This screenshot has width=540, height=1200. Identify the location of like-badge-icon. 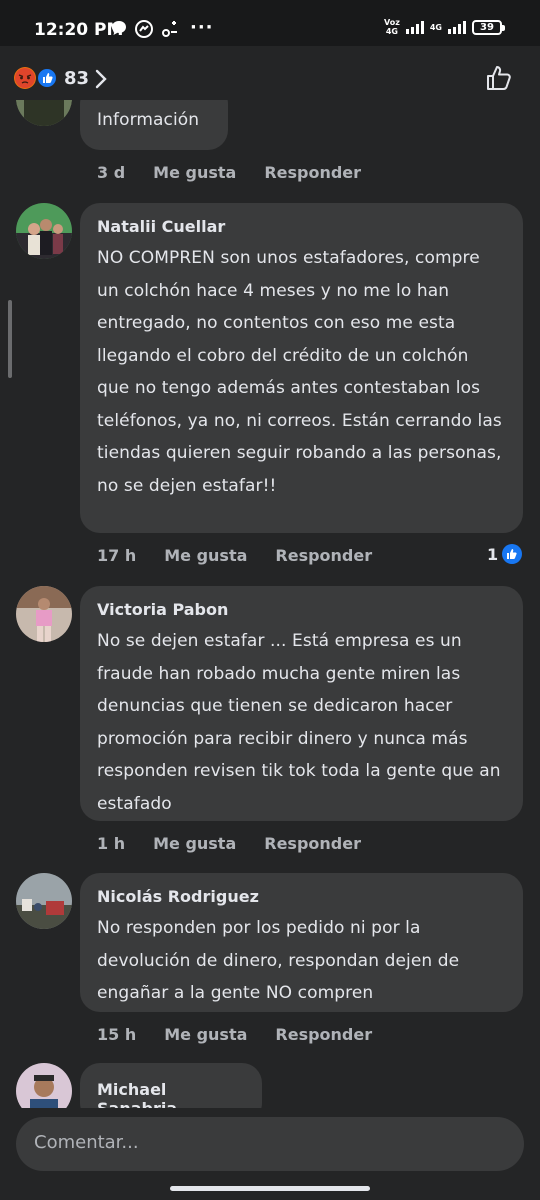
(512, 554).